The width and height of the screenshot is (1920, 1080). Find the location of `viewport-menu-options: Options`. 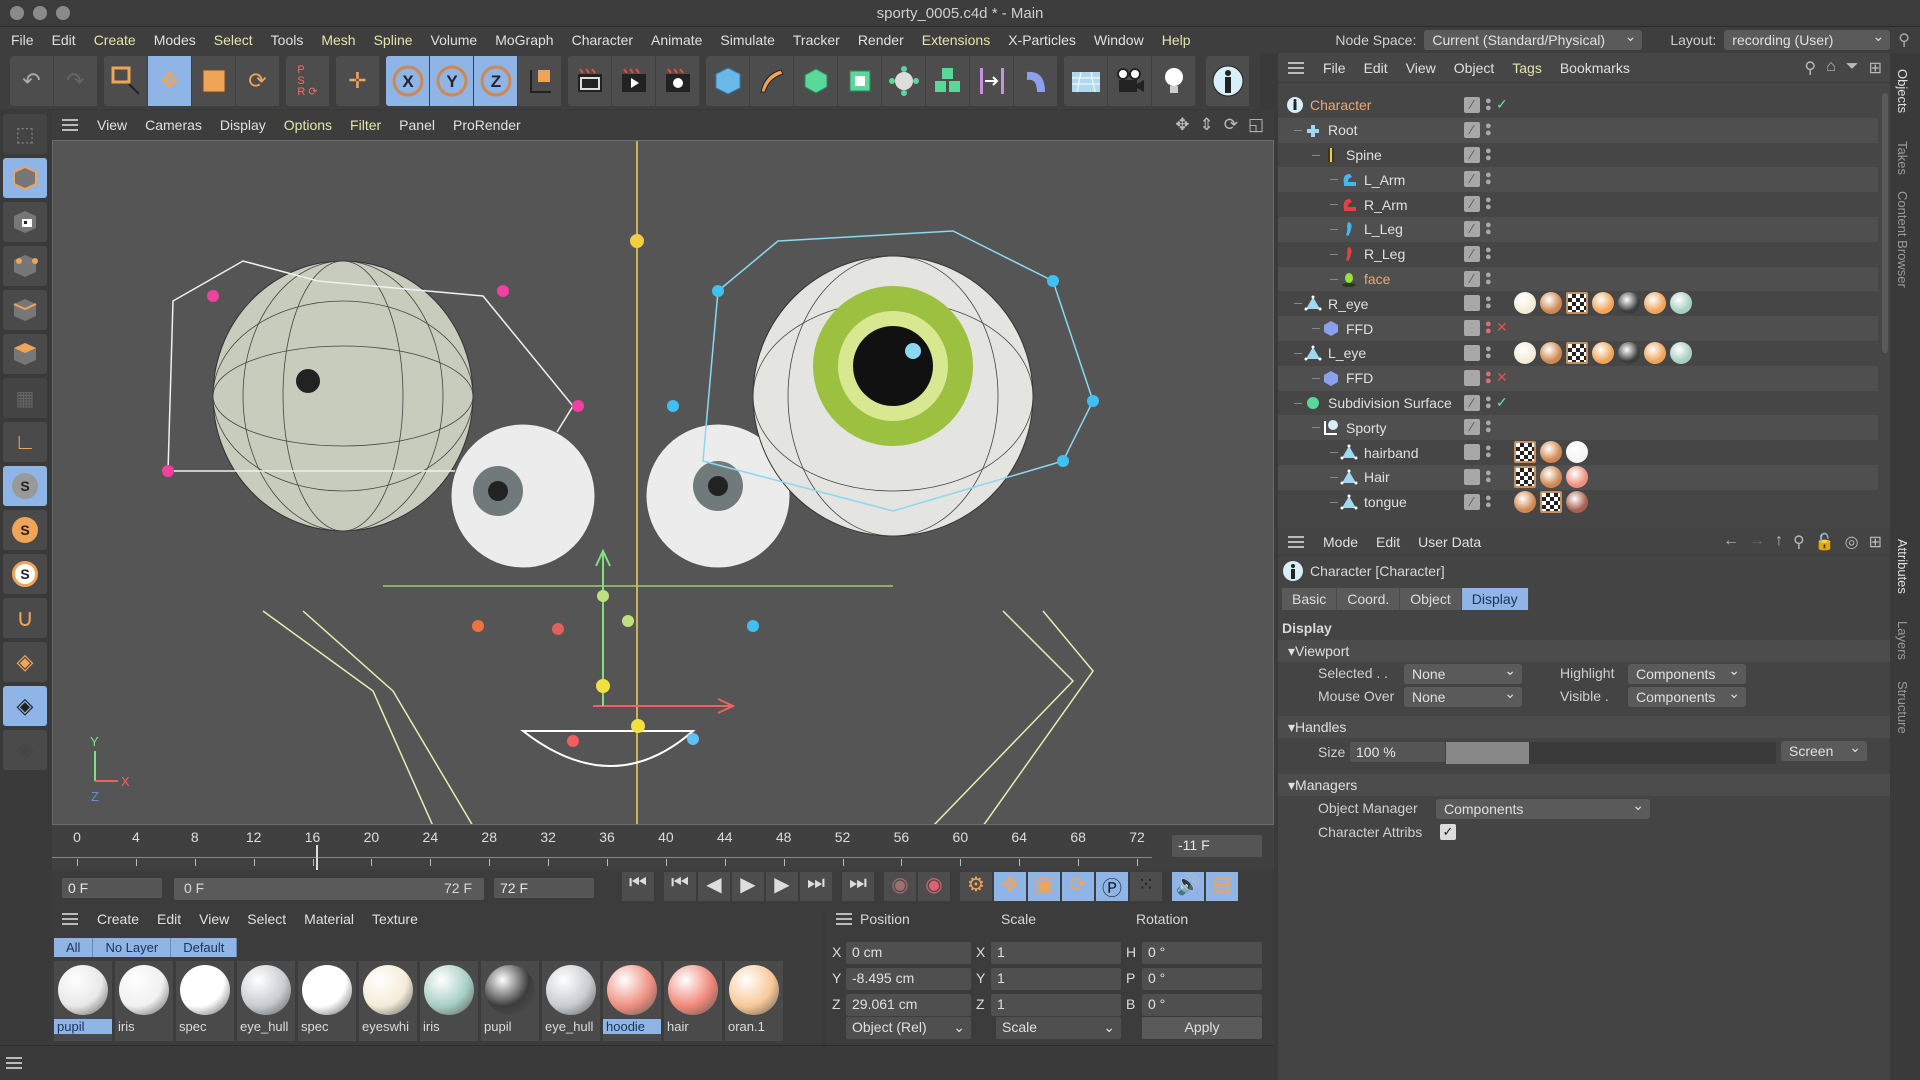

viewport-menu-options: Options is located at coordinates (308, 125).